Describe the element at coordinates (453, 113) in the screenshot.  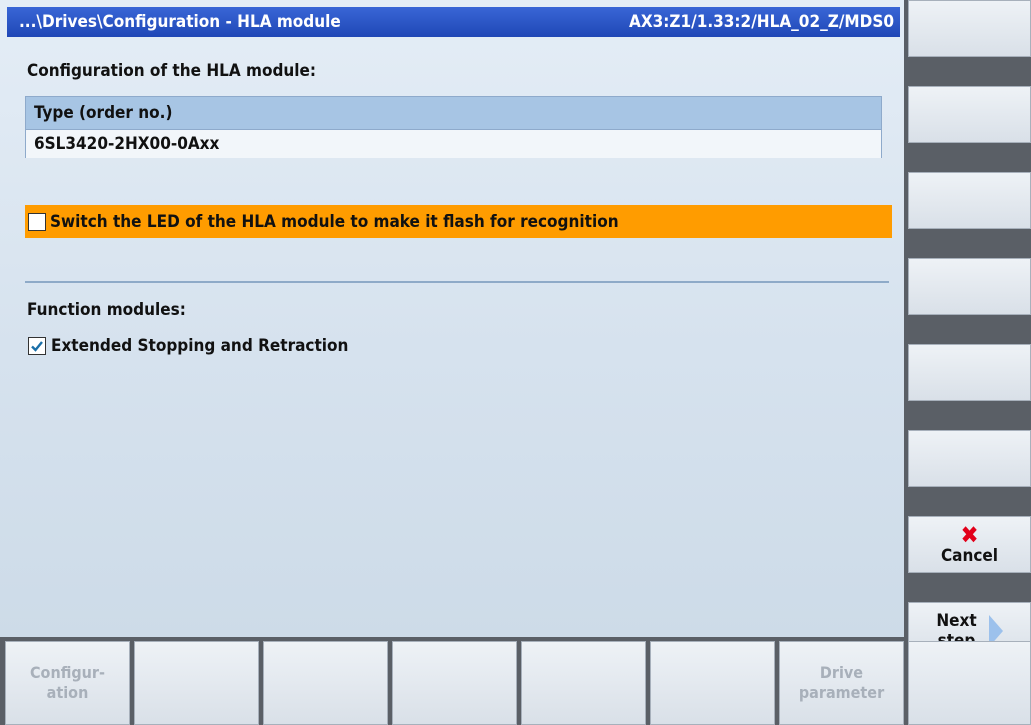
I see `type-column-header: Type (order no.)` at that location.